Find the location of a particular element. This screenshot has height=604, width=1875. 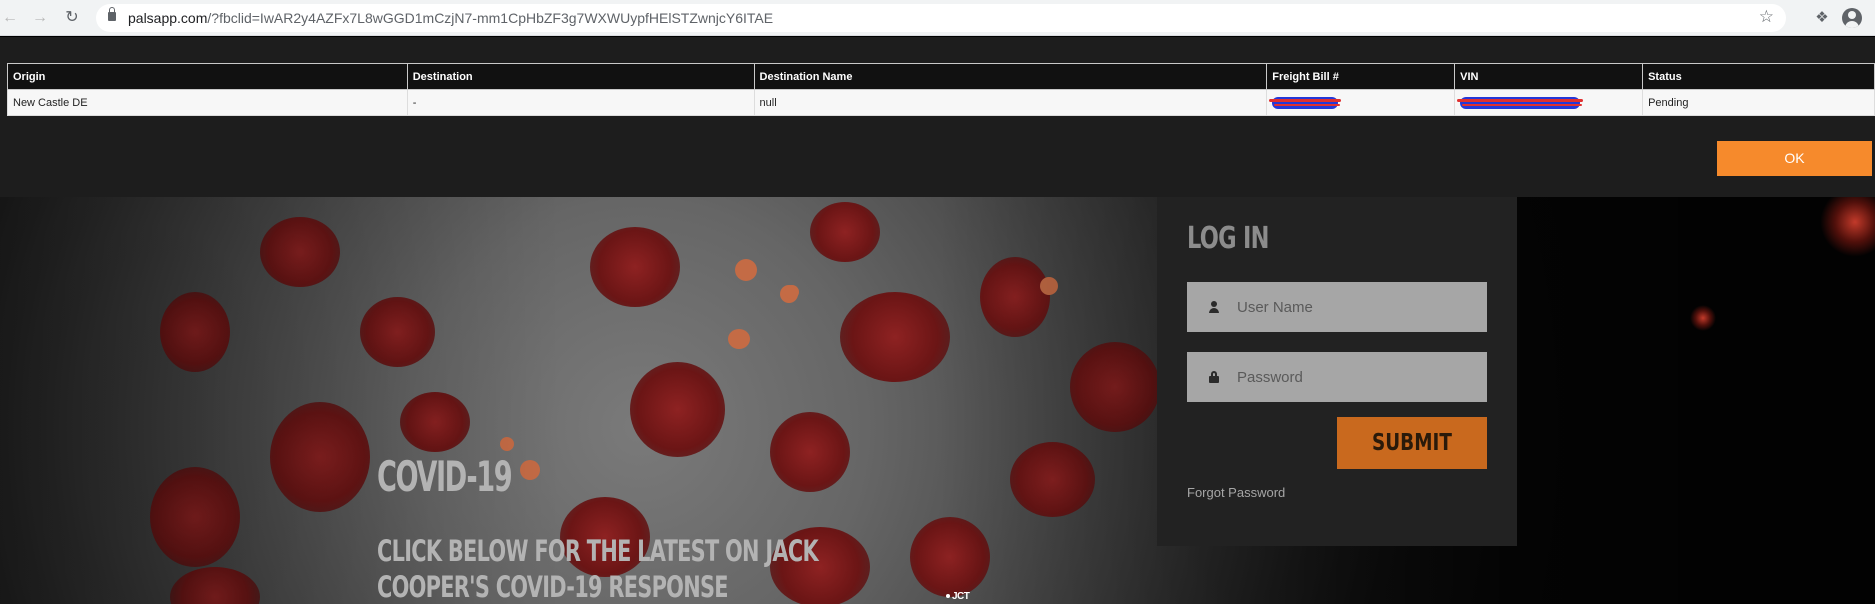

jct-logo: JCT is located at coordinates (958, 596).